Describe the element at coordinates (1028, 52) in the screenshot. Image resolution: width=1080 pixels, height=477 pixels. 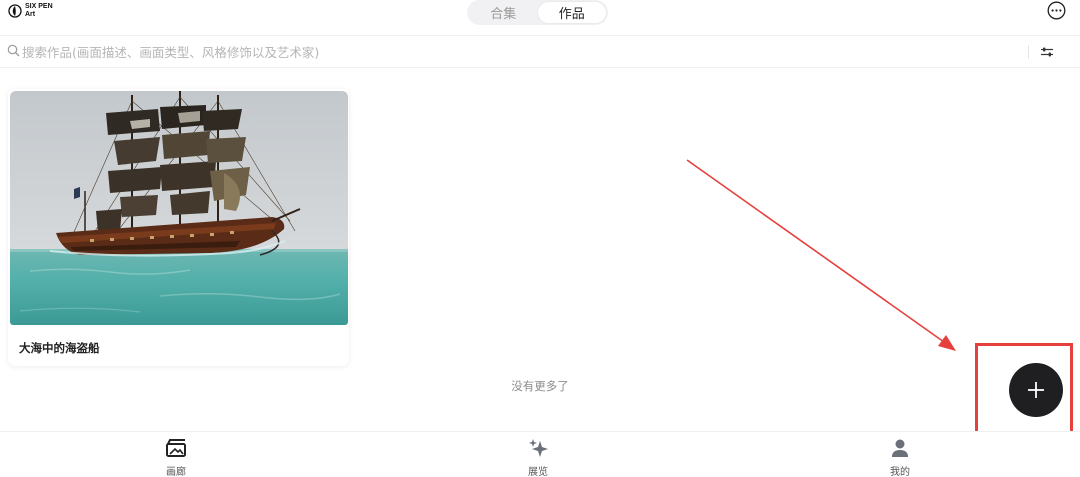
I see `divider` at that location.